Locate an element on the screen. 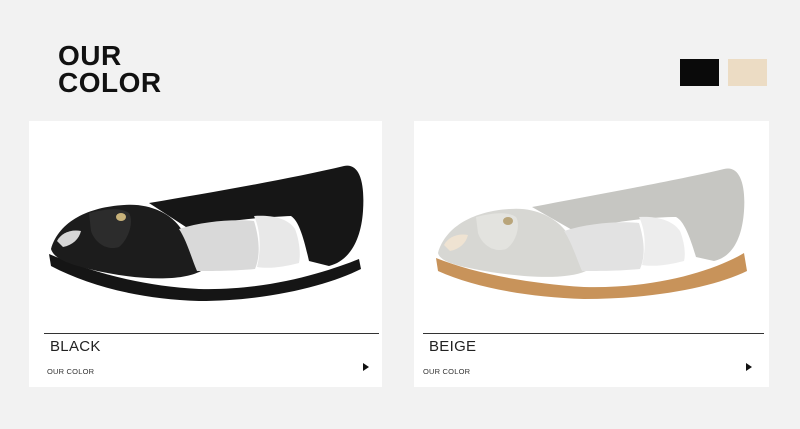  beige-shoe-image is located at coordinates (591, 233).